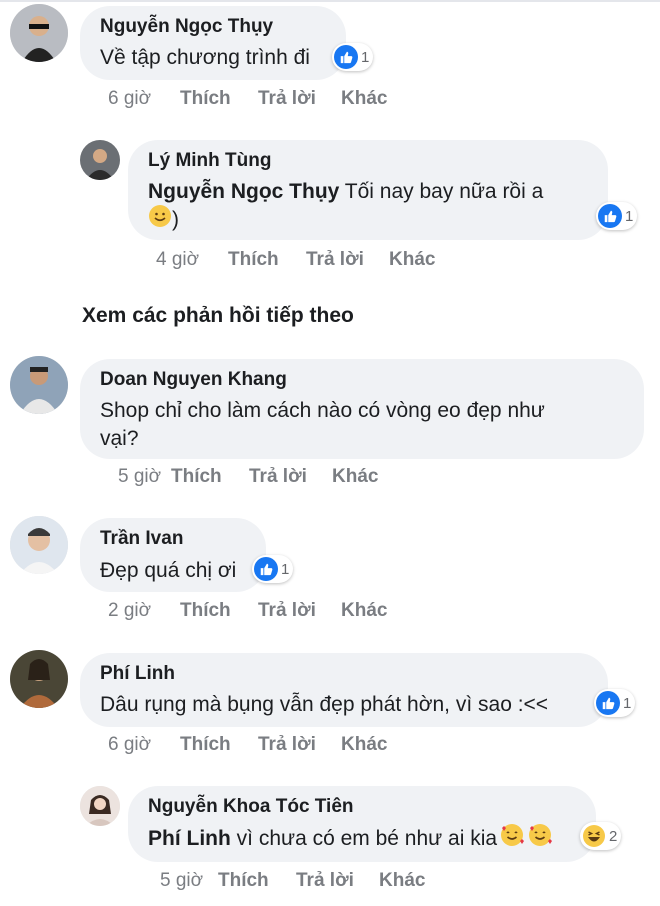 The height and width of the screenshot is (906, 660). I want to click on comment-text-line2: vại?, so click(119, 438).